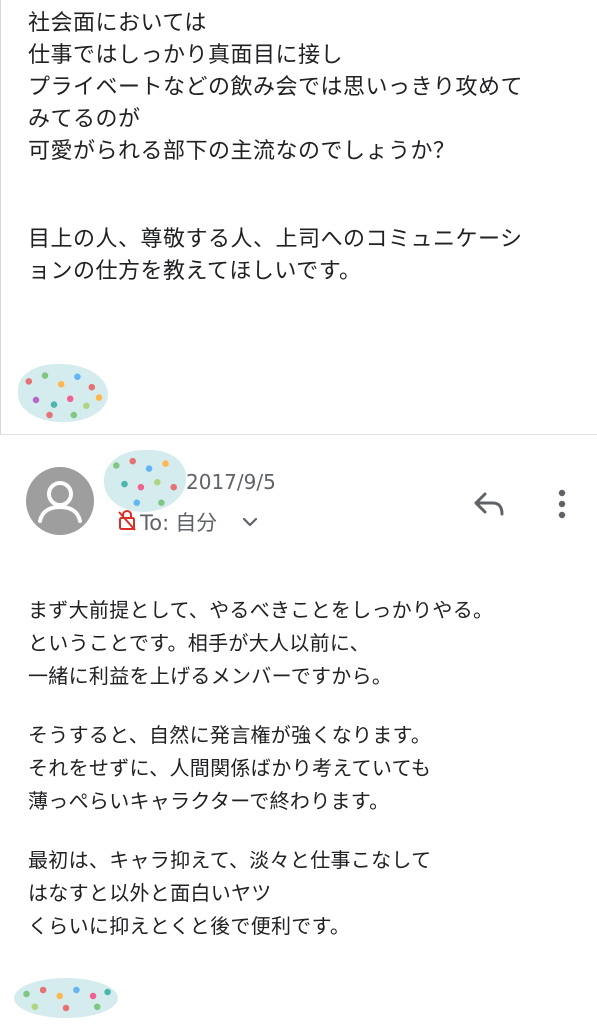  I want to click on person-icon, so click(60, 502).